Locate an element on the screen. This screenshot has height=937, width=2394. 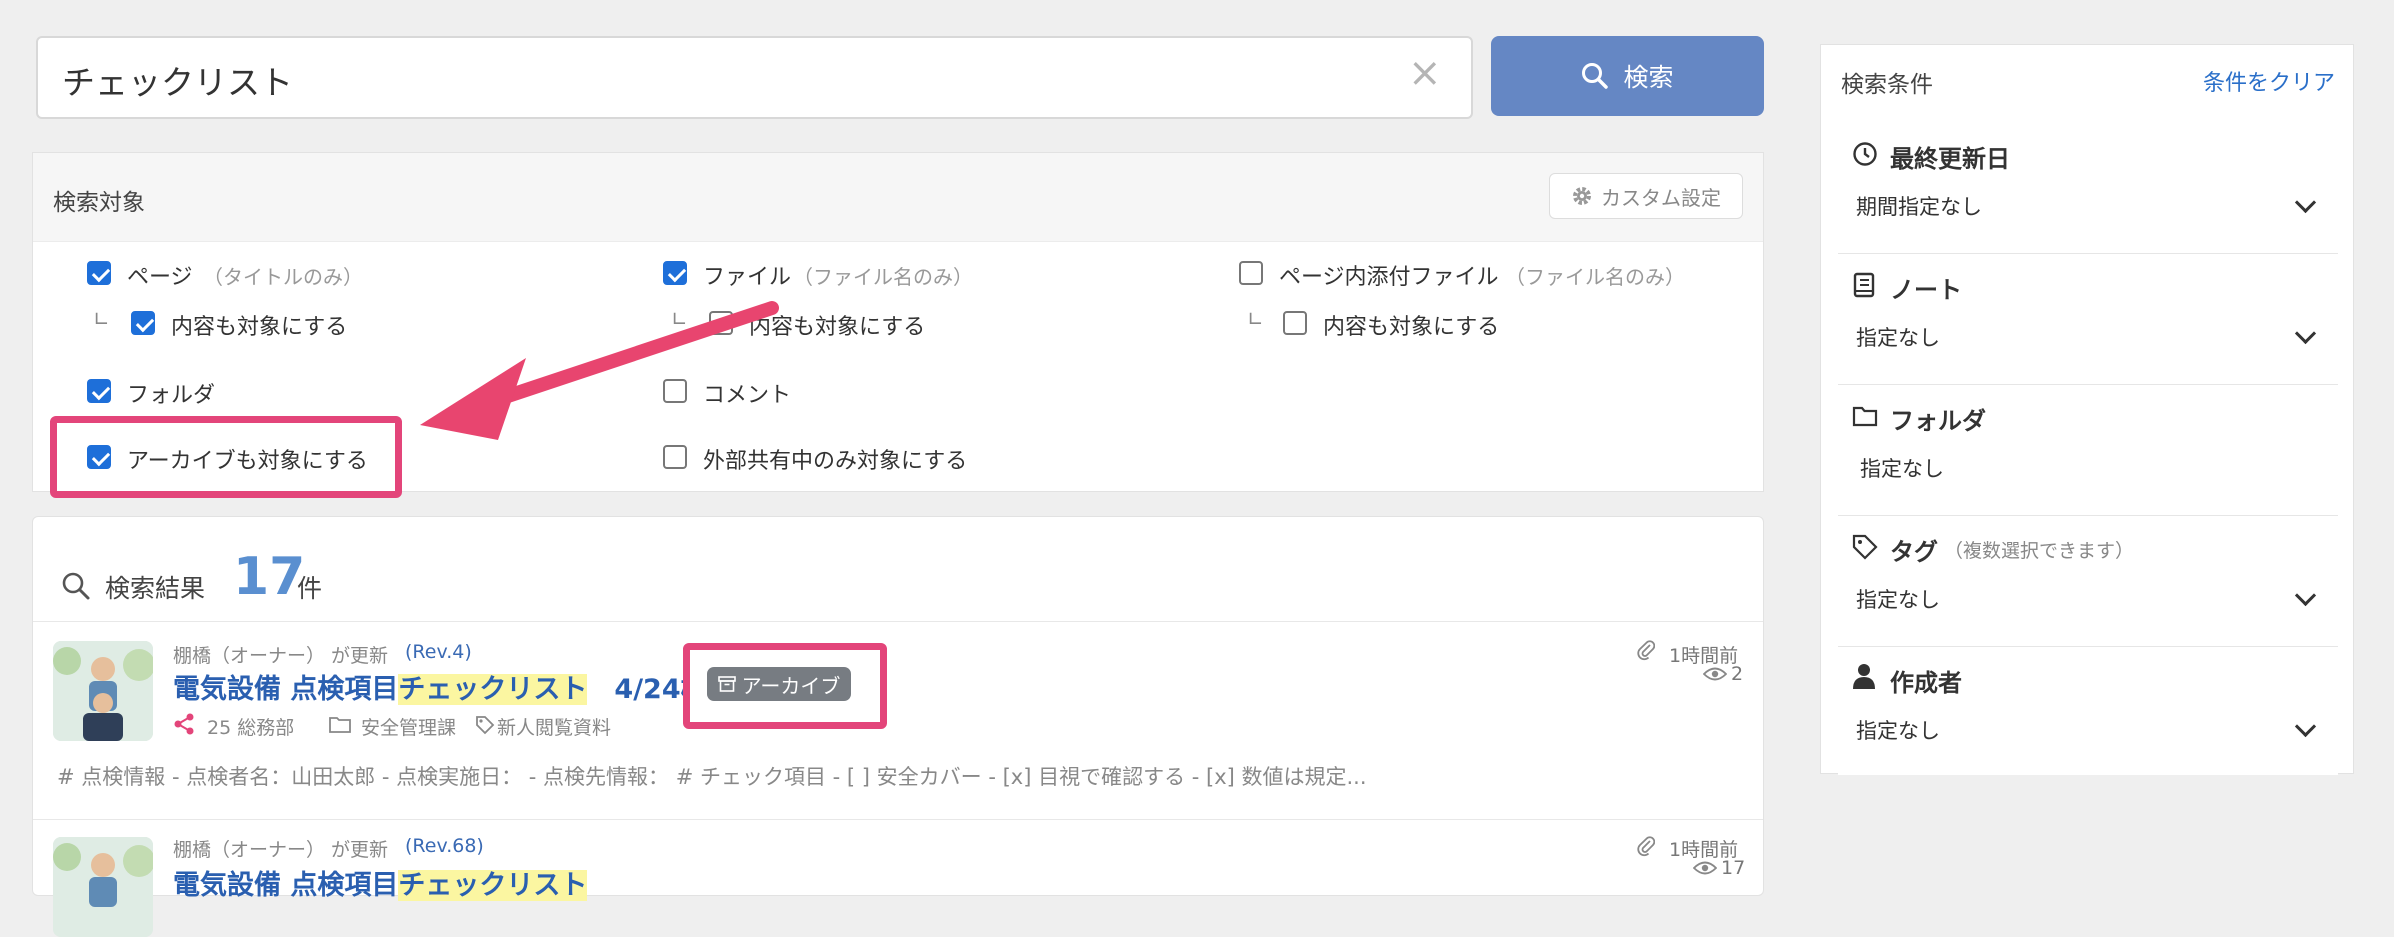
archive-badge-highlight: アーカイブ is located at coordinates (785, 686).